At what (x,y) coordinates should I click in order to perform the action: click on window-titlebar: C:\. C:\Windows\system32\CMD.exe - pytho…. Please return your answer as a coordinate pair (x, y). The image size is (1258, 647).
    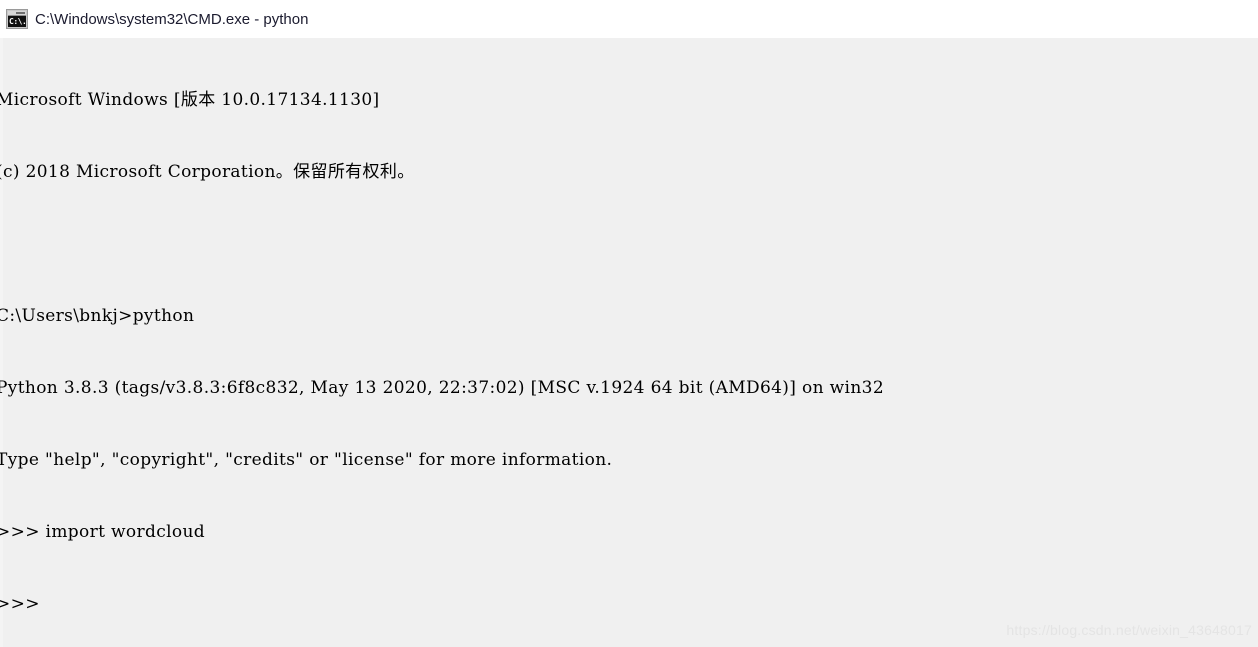
    Looking at the image, I should click on (629, 19).